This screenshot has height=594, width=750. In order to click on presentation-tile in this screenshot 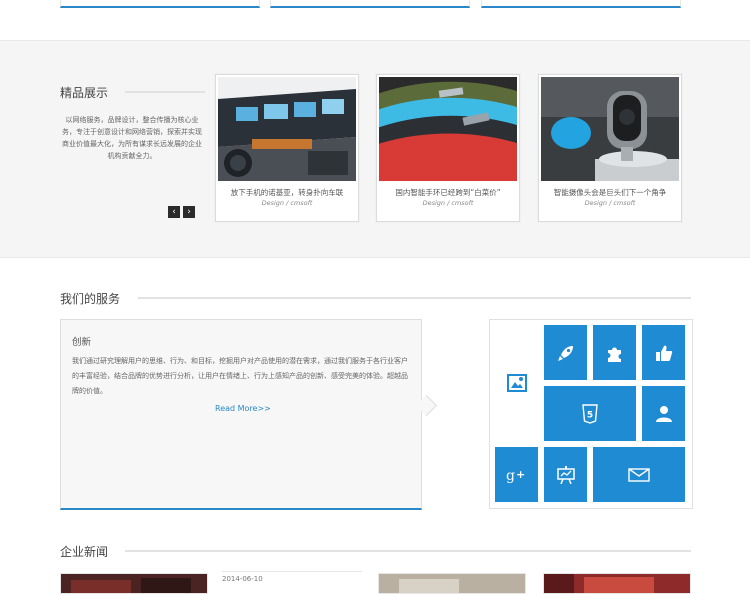, I will do `click(565, 474)`.